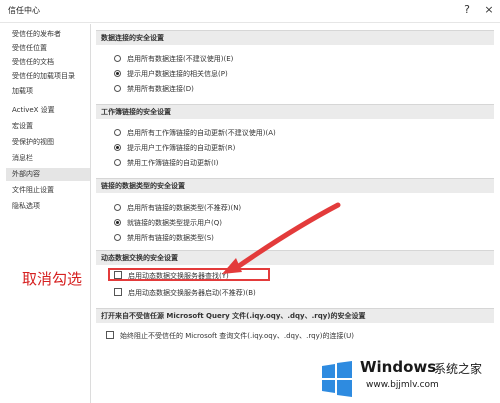 The image size is (500, 403). I want to click on watermark-brand-cn: 系统之家, so click(458, 369).